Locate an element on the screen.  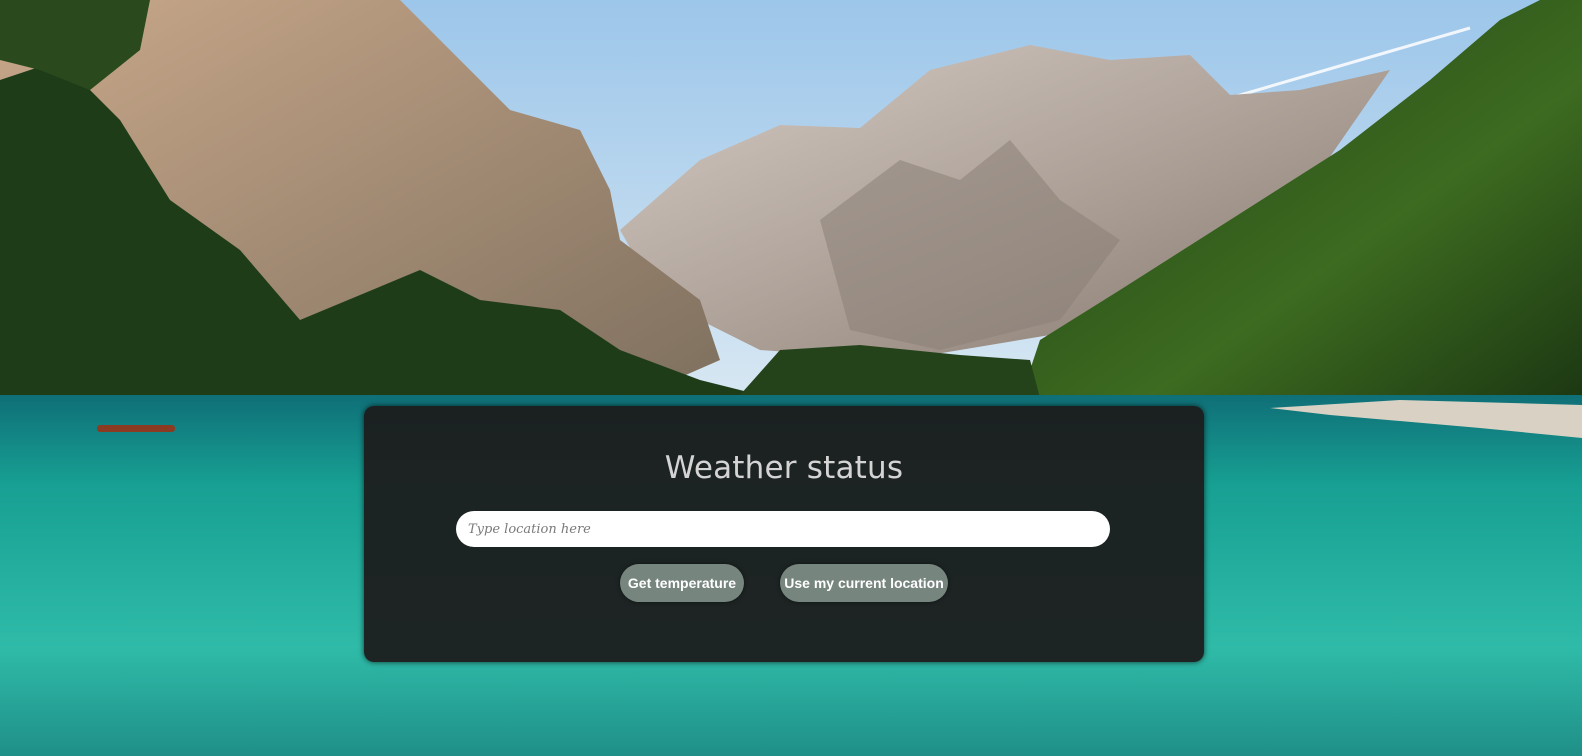
get-temperature-button: Get temperature is located at coordinates (682, 583).